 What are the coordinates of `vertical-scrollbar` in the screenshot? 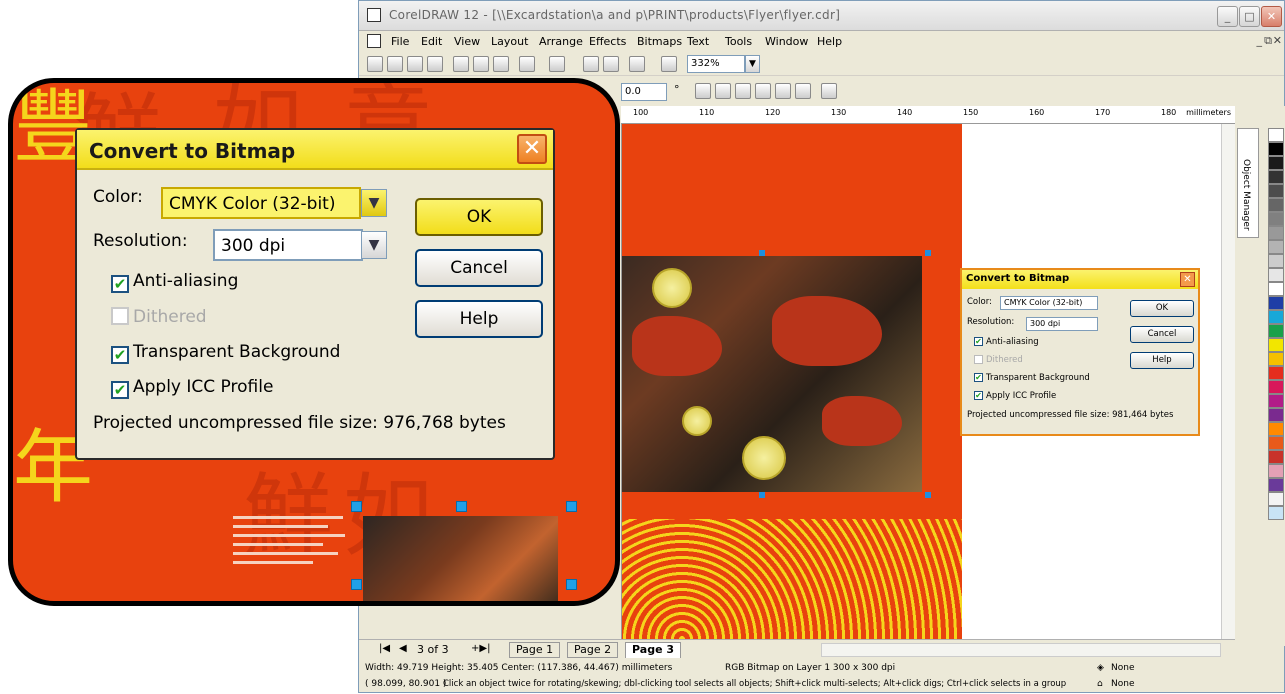 It's located at (1228, 381).